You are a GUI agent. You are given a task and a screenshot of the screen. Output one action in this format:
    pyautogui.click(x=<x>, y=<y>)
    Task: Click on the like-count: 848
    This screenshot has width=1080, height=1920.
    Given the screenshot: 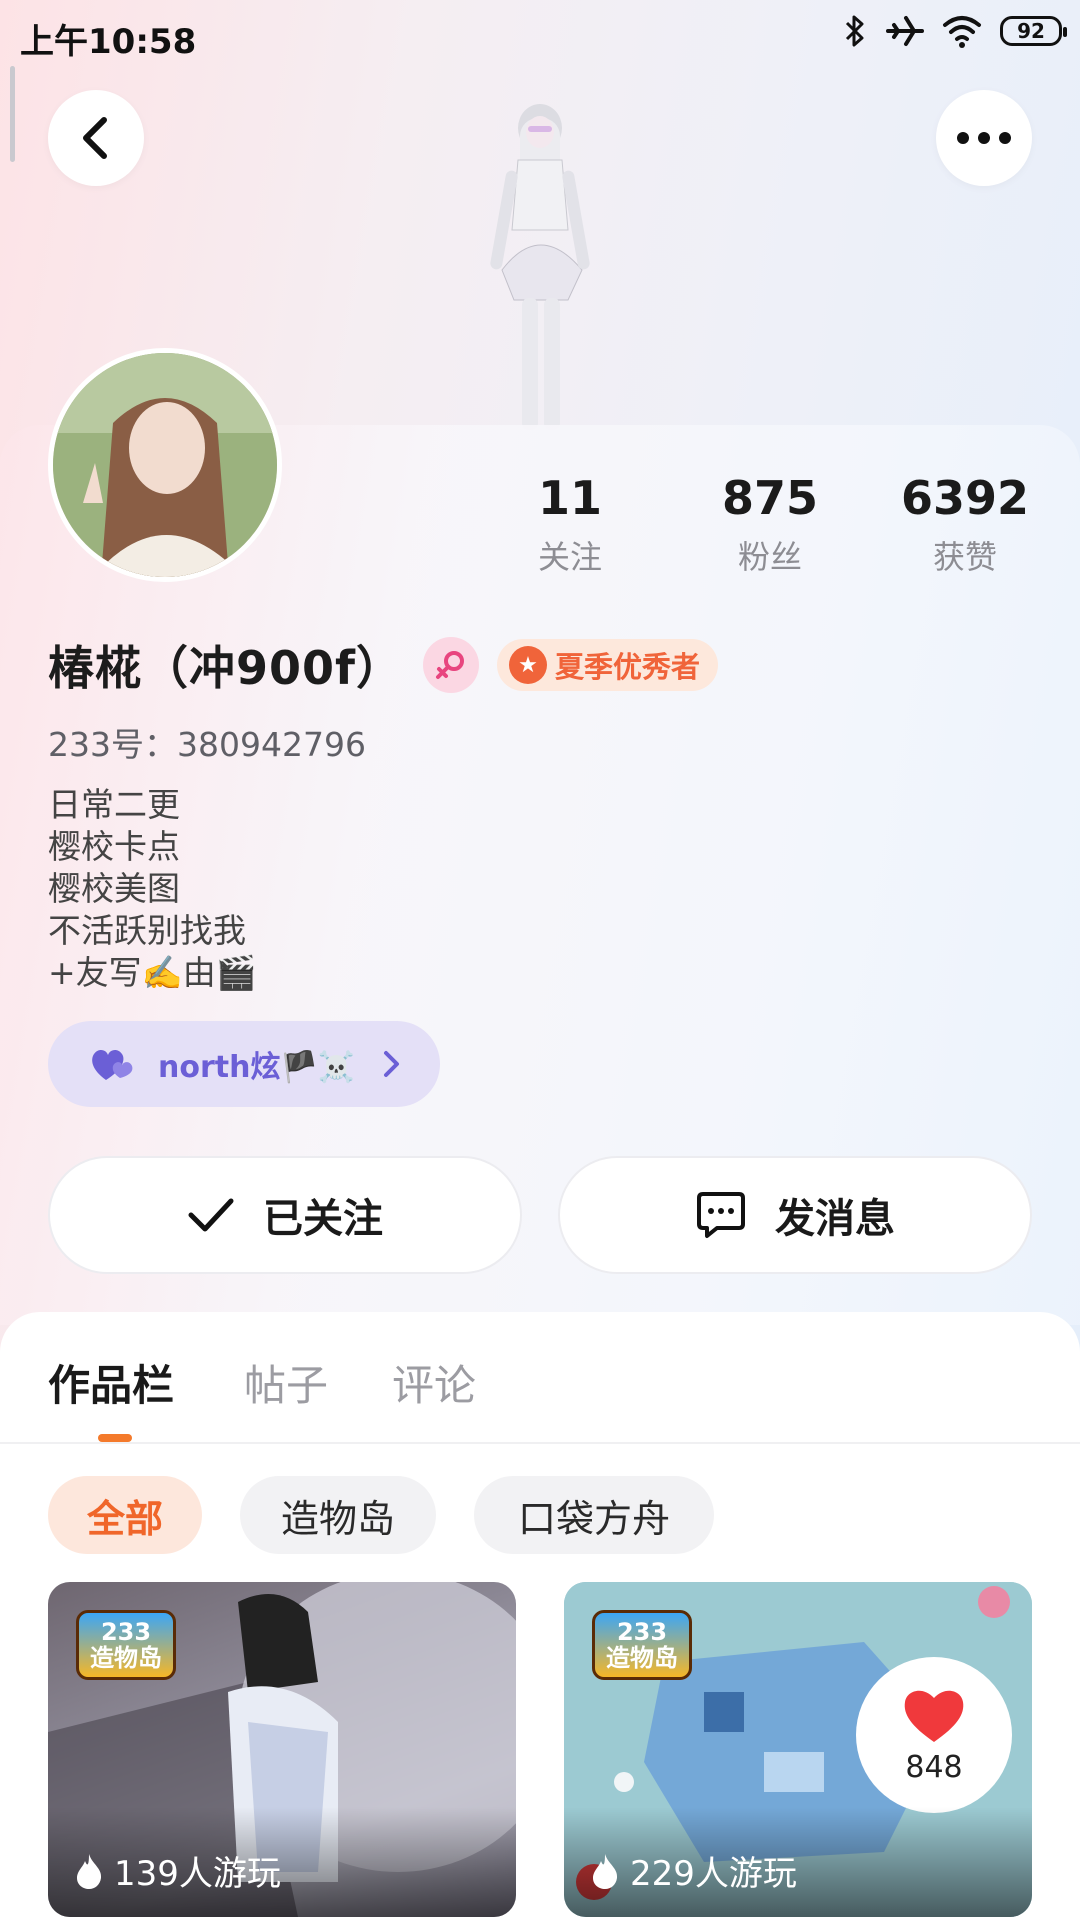 What is the action you would take?
    pyautogui.click(x=934, y=1767)
    